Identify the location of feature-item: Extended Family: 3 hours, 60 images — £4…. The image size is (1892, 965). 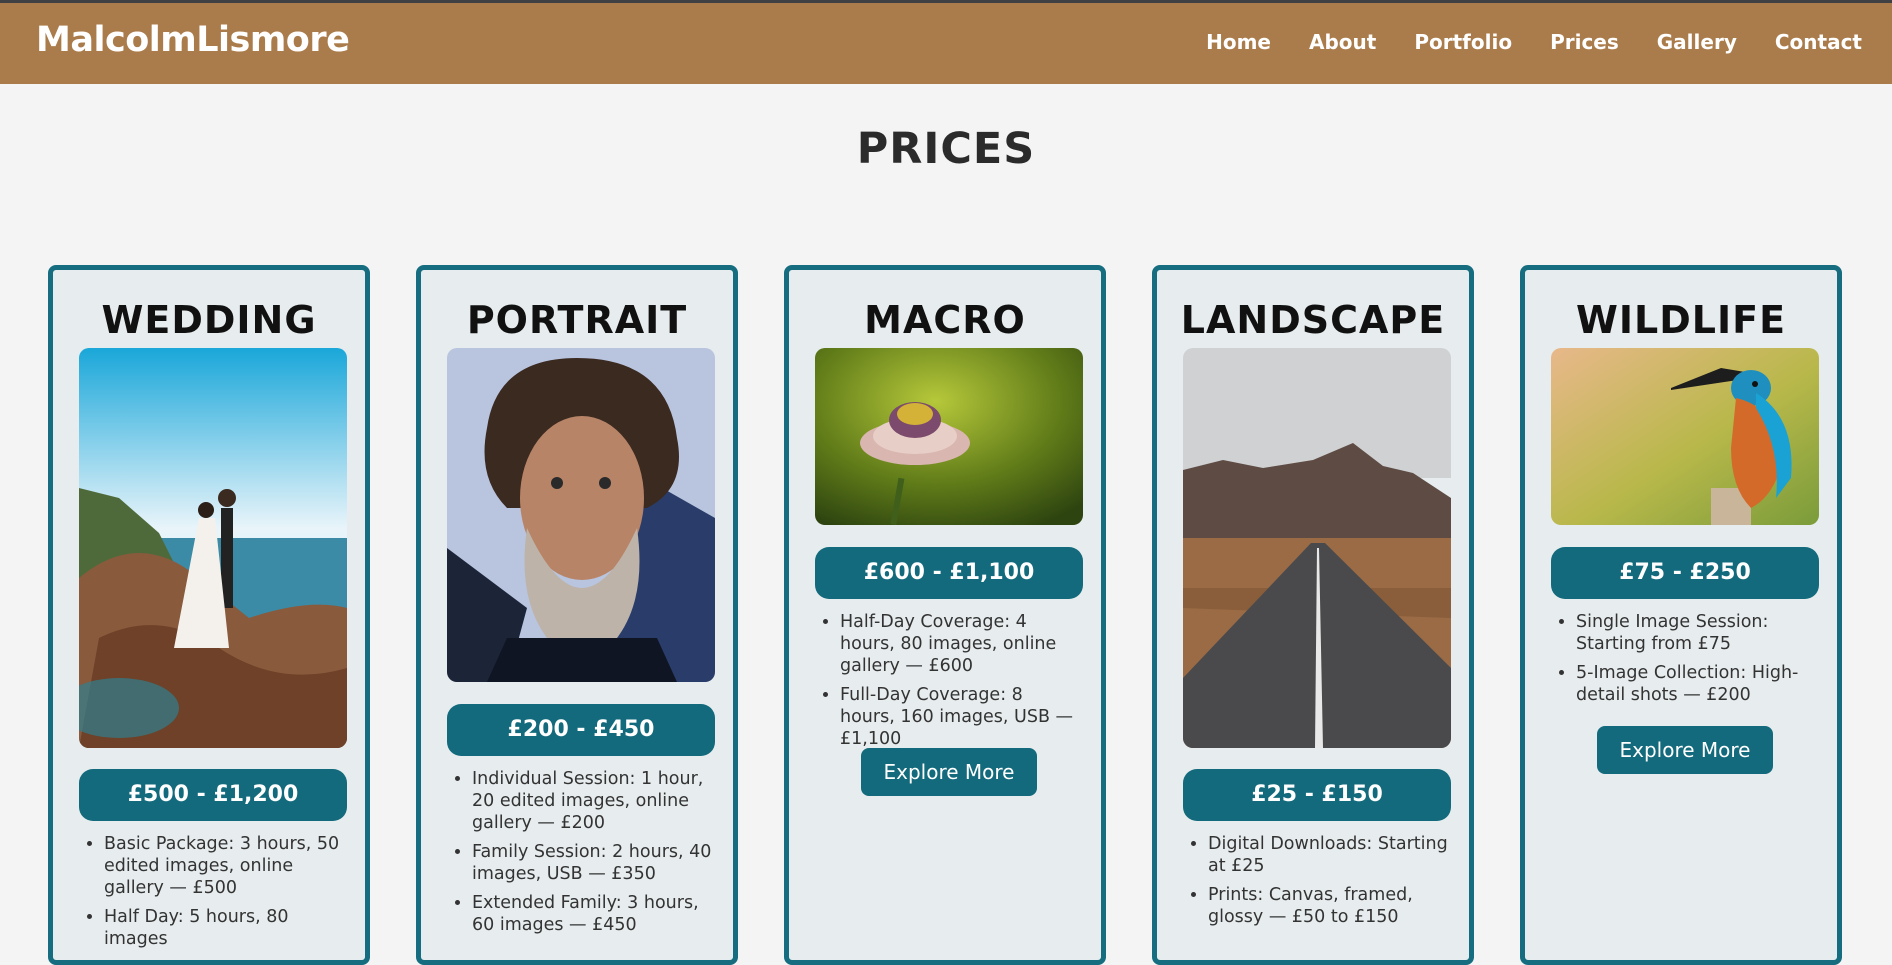
(593, 914).